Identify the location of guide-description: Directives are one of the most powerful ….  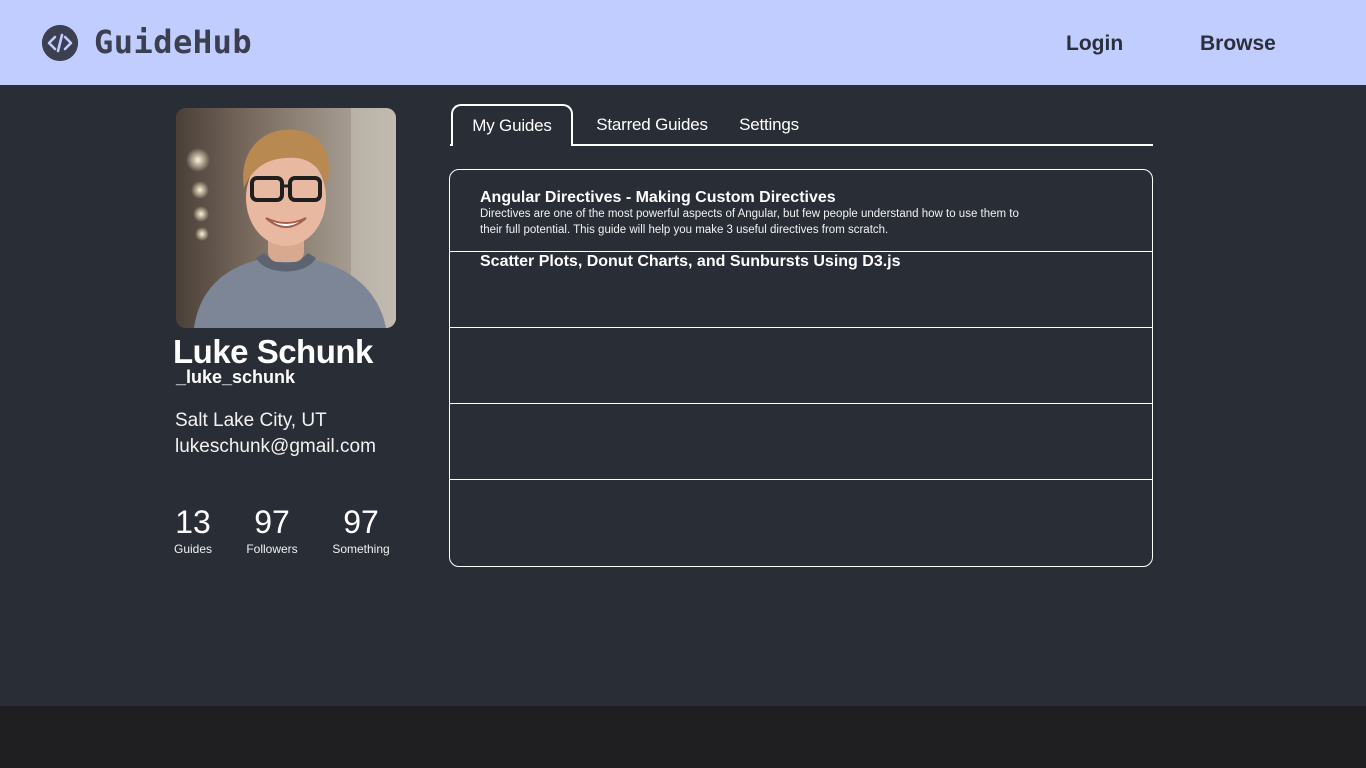
(749, 222).